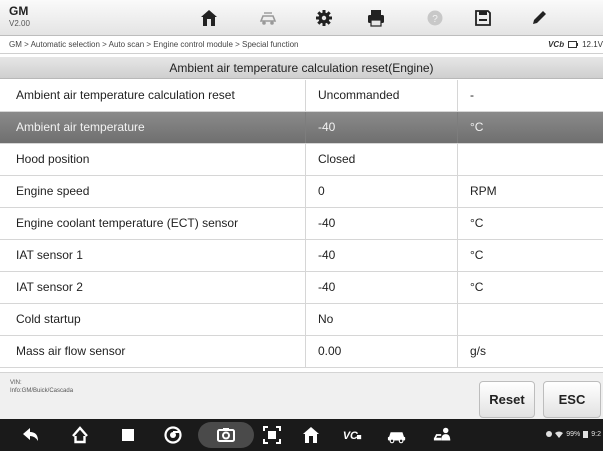 This screenshot has height=451, width=603. I want to click on vci-icon: VC, so click(352, 436).